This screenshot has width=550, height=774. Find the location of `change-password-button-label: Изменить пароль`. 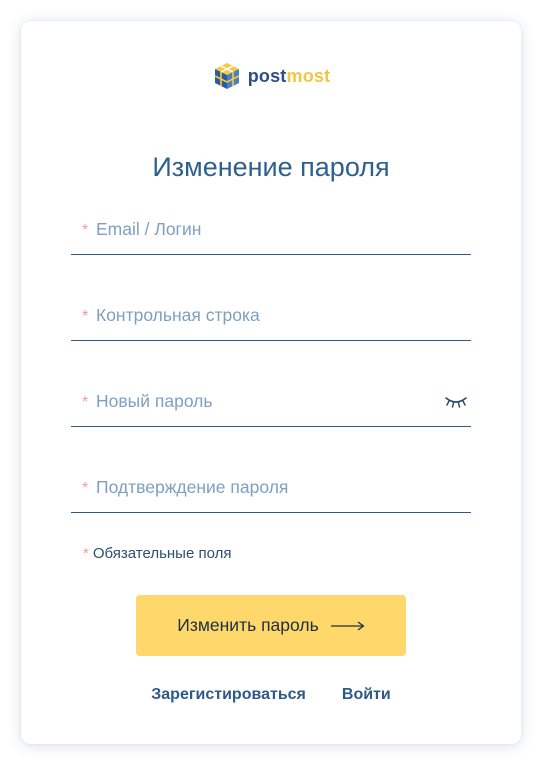

change-password-button-label: Изменить пароль is located at coordinates (248, 625).